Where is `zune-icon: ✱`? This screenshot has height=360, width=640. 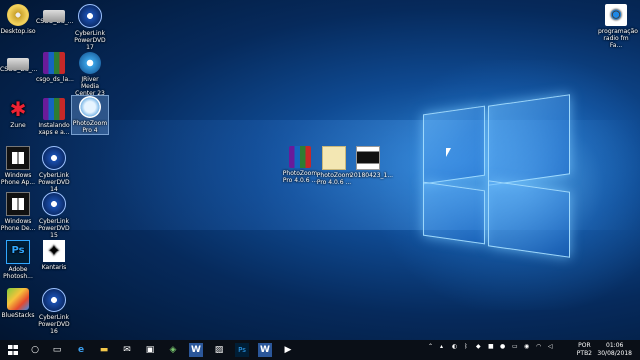
zune-icon: ✱ is located at coordinates (18, 109).